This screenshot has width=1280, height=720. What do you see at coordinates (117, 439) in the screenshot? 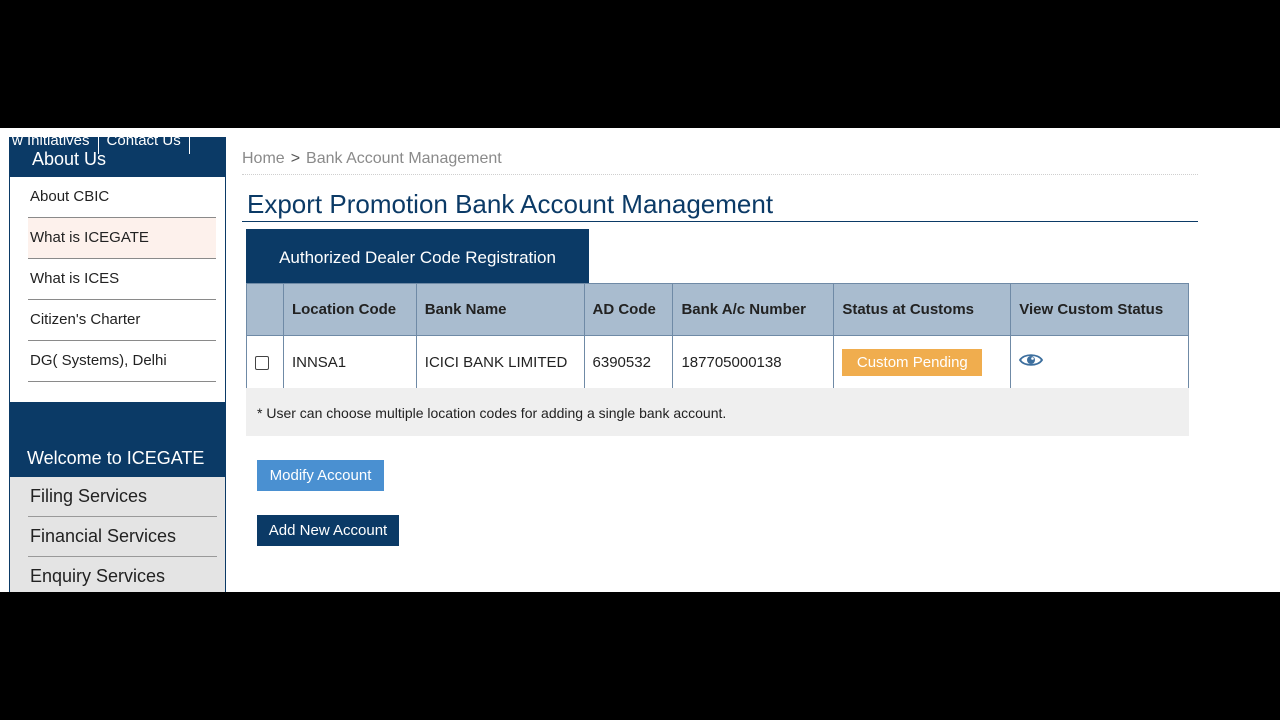
I see `welcome-panel: Welcome to ICEGATE` at bounding box center [117, 439].